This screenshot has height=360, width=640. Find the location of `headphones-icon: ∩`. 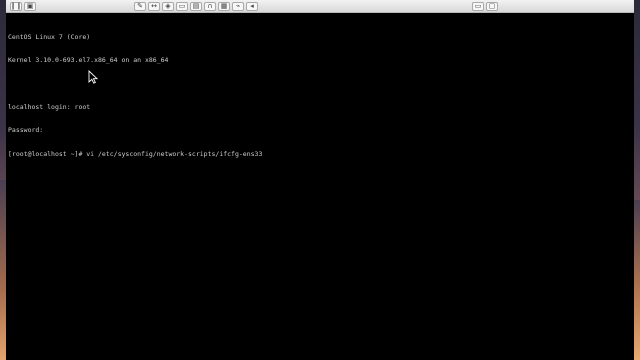

headphones-icon: ∩ is located at coordinates (210, 6).